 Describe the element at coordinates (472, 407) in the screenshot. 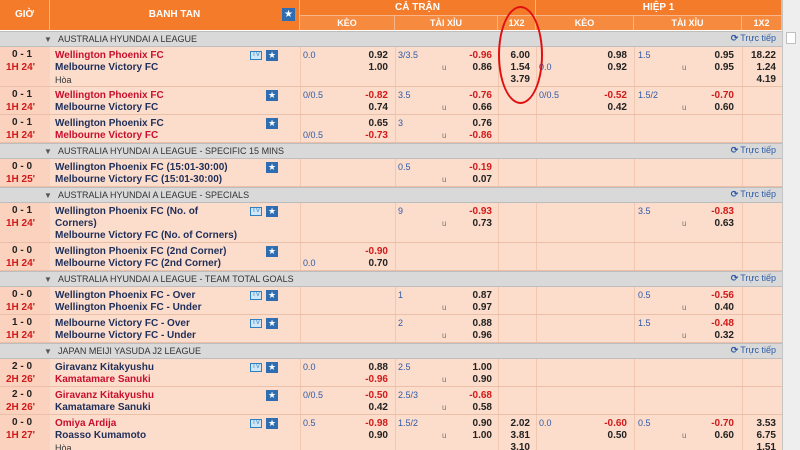

I see `ft-under-odds: 0.58` at that location.